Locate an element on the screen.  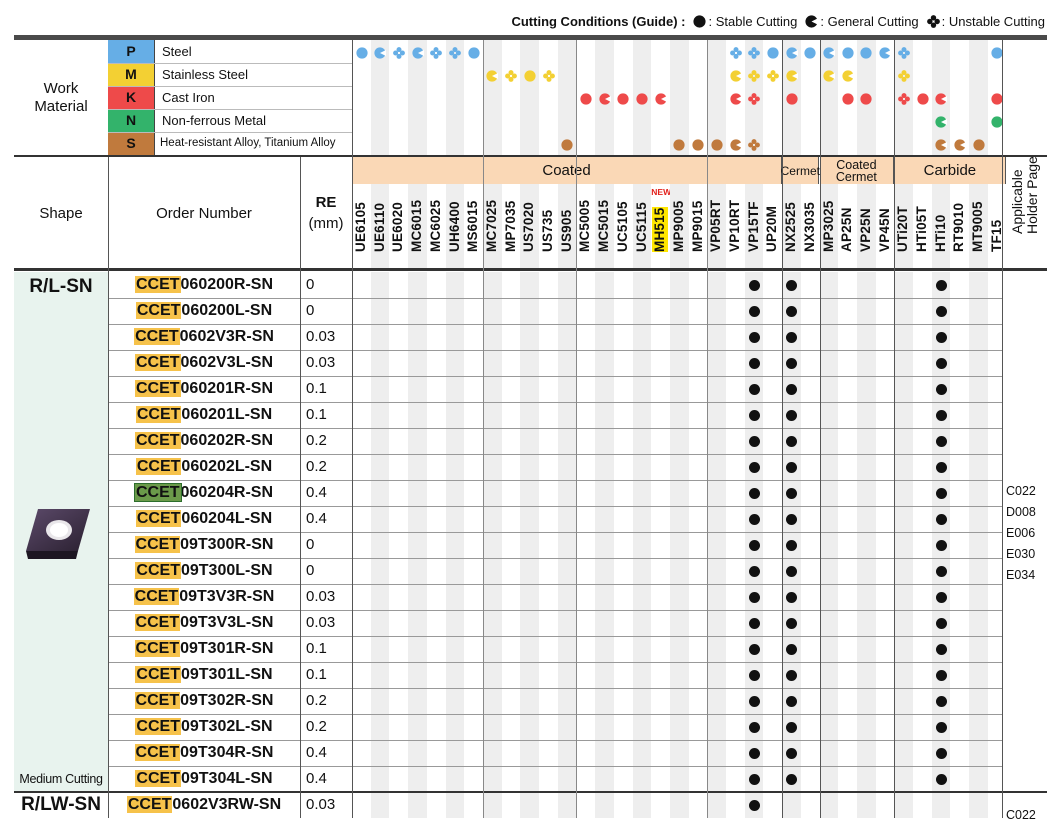
medium-cutting-caption: Medium Cutting is located at coordinates (61, 779).